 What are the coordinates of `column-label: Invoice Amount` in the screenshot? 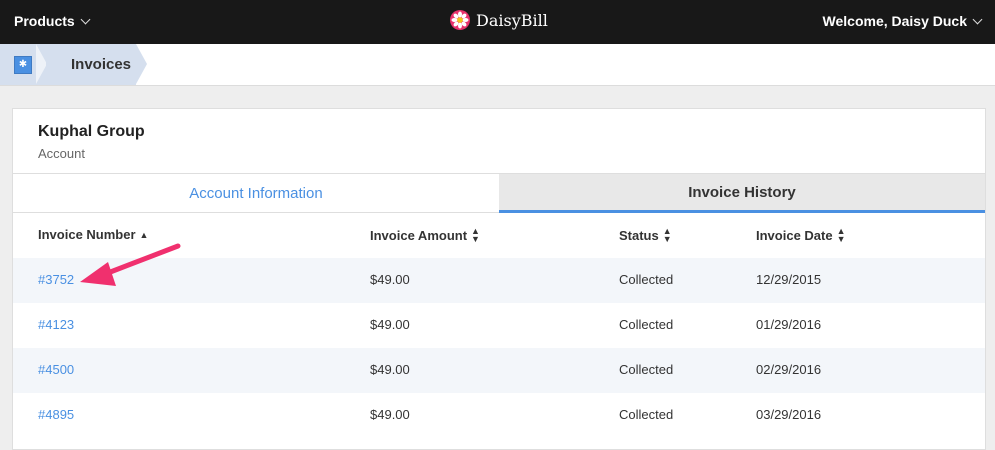 It's located at (419, 235).